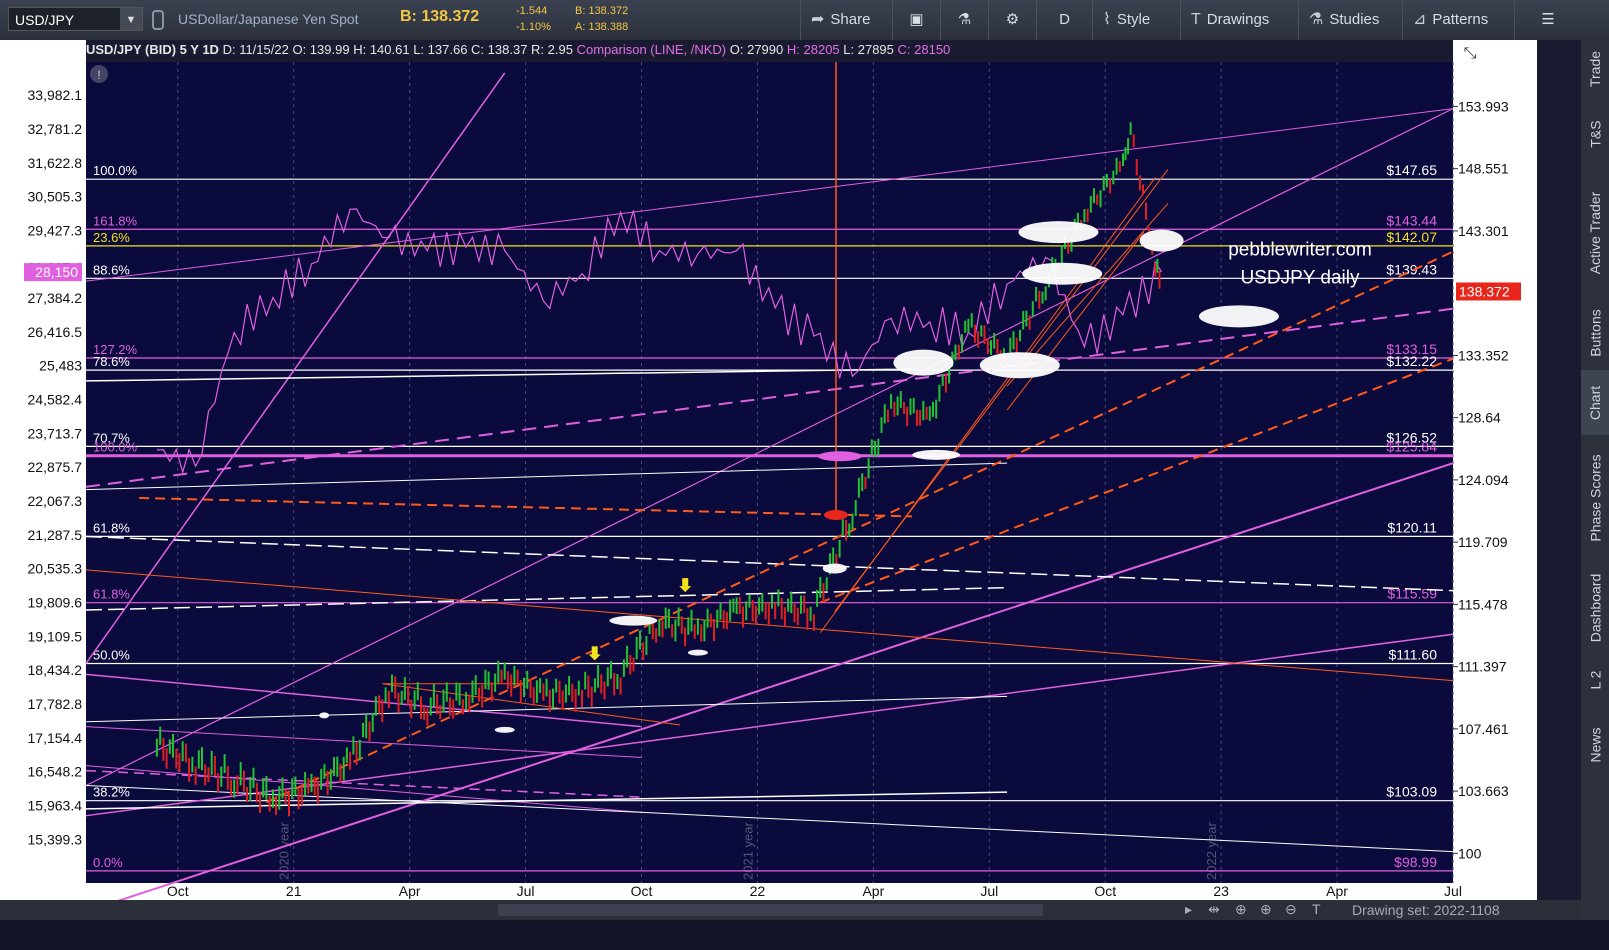  What do you see at coordinates (55, 197) in the screenshot?
I see `y-left-tick-label: 30,505.3` at bounding box center [55, 197].